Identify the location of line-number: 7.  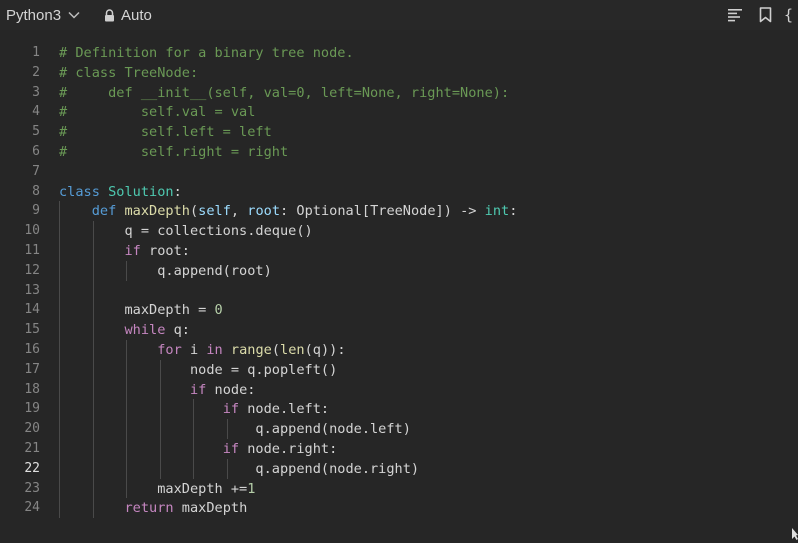
(36, 171).